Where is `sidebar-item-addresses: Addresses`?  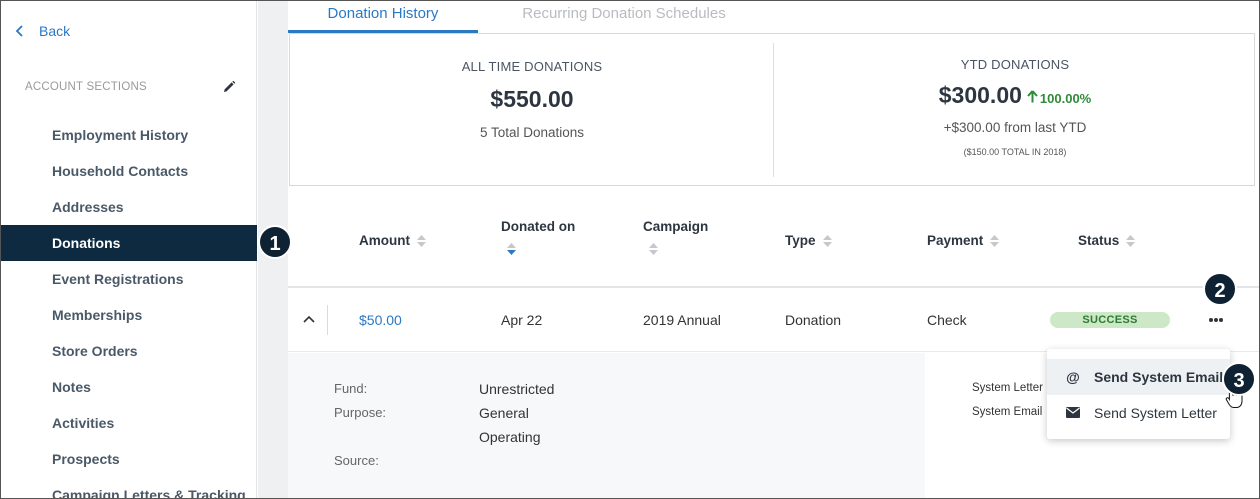 sidebar-item-addresses: Addresses is located at coordinates (129, 207).